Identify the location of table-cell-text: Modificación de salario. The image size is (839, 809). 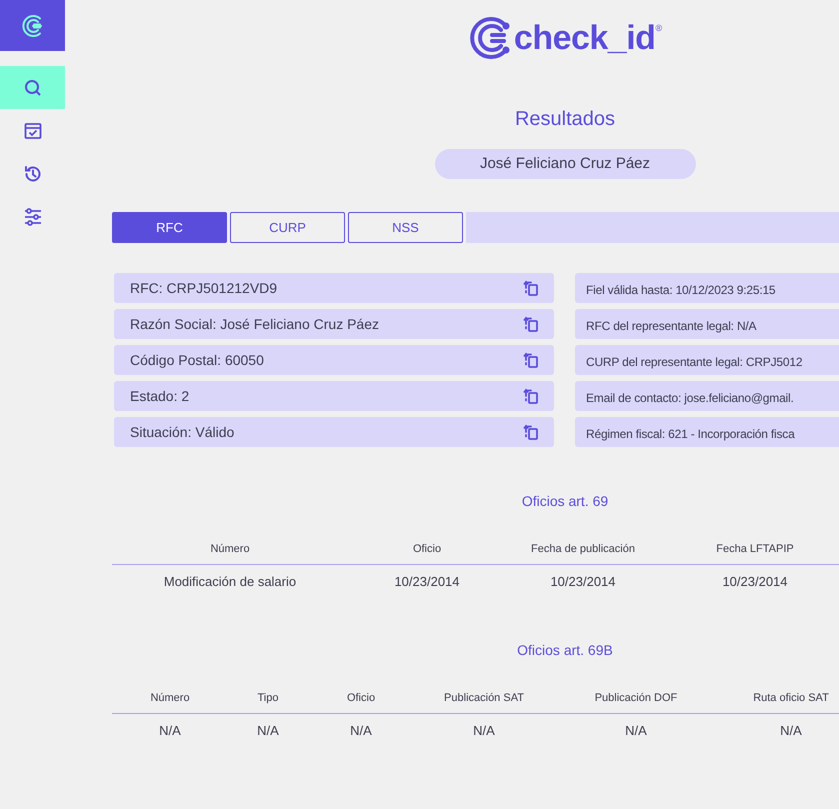
(230, 581).